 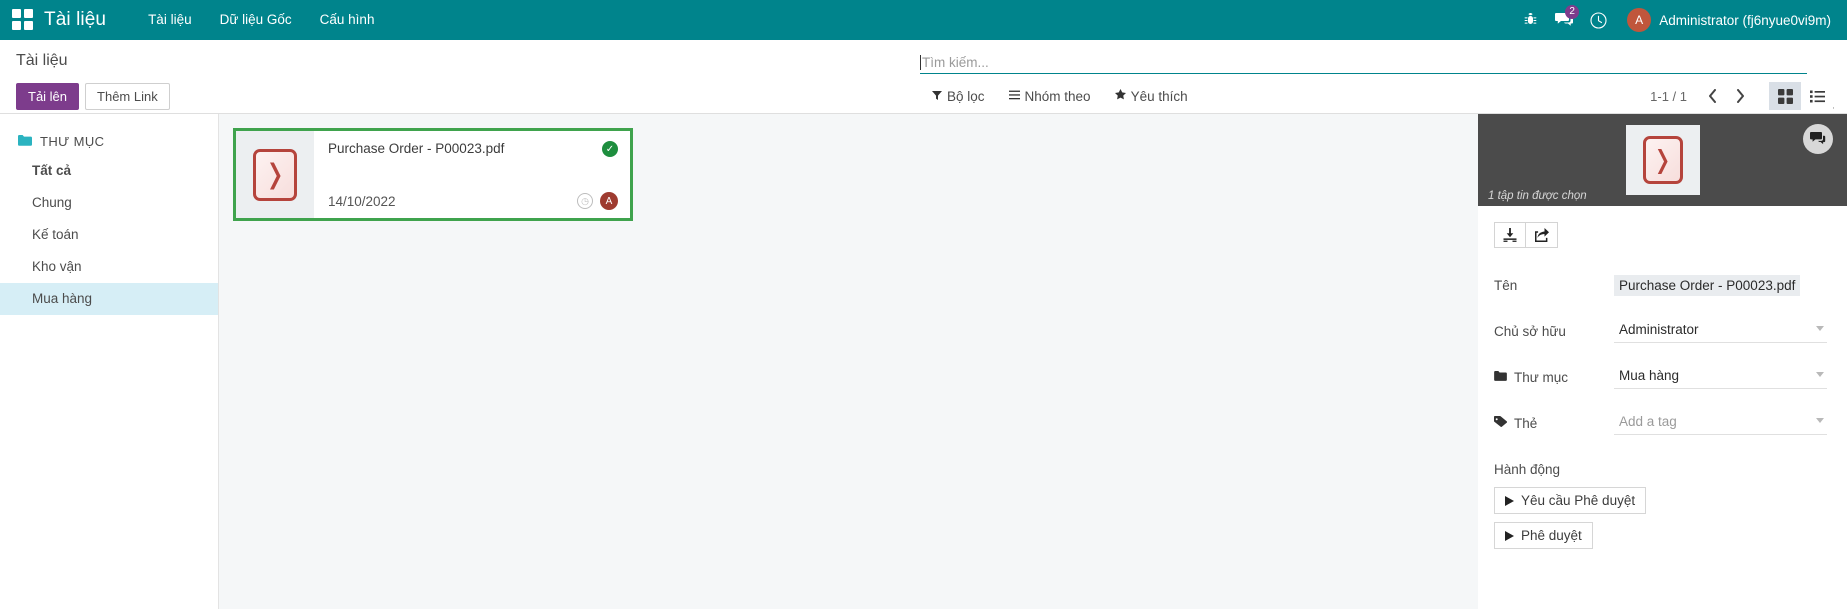 I want to click on inspector-preview: ❭ 1 tập tin được chọn, so click(x=1662, y=160).